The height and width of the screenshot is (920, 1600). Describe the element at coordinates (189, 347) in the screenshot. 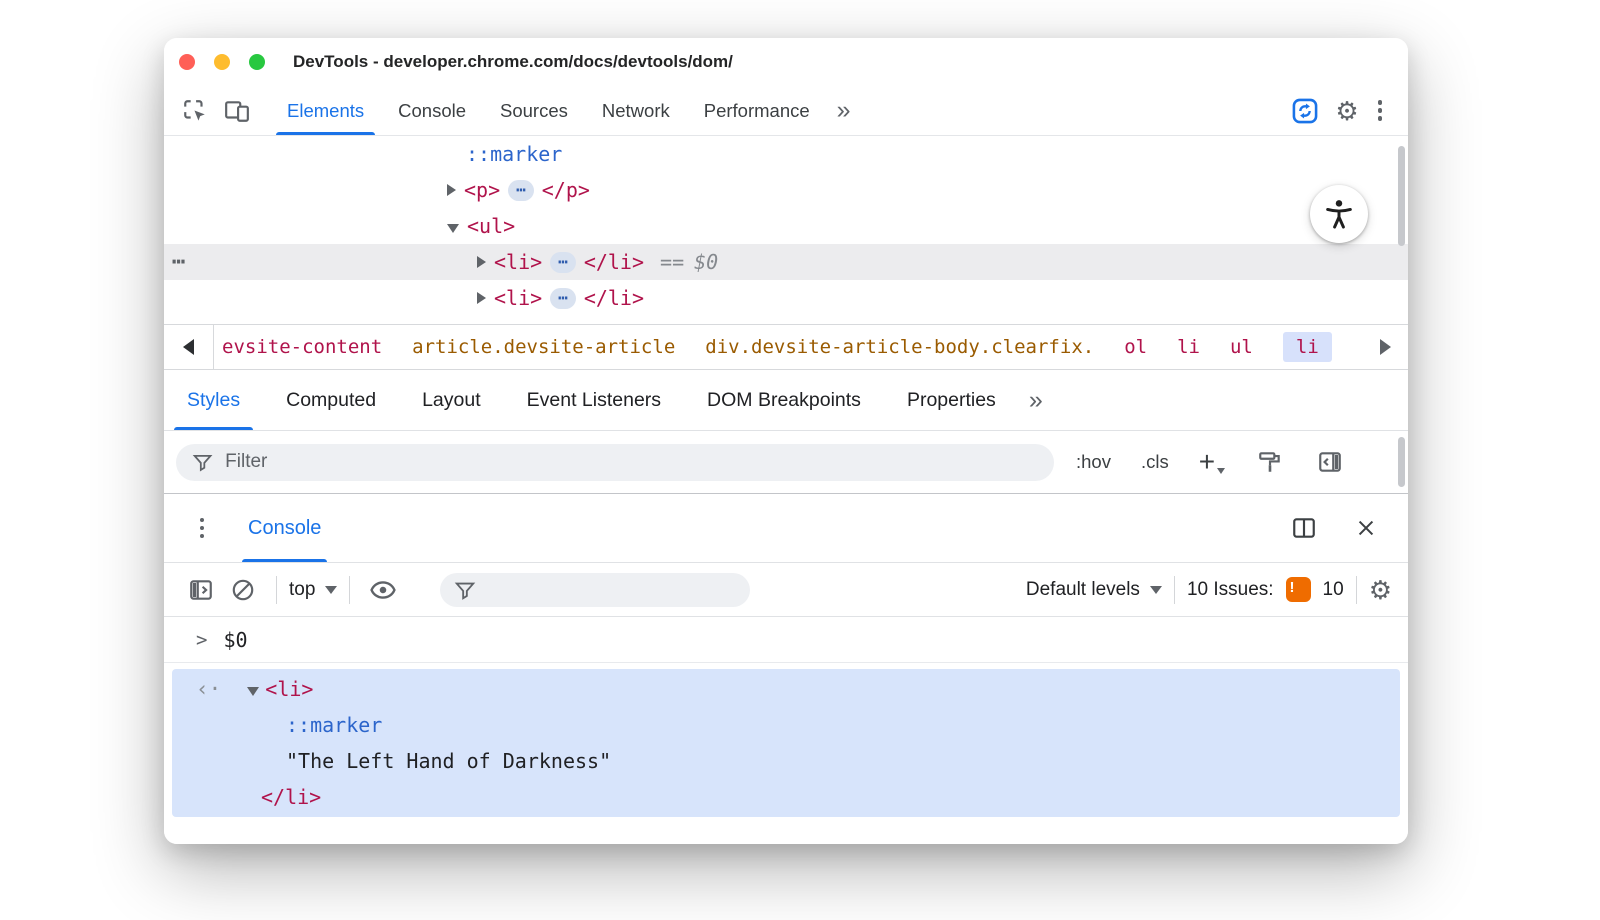

I see `breadcrumb-prev-icon` at that location.